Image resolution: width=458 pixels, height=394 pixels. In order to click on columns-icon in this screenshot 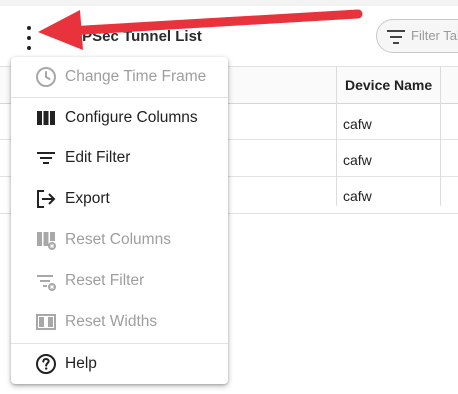, I will do `click(46, 118)`.